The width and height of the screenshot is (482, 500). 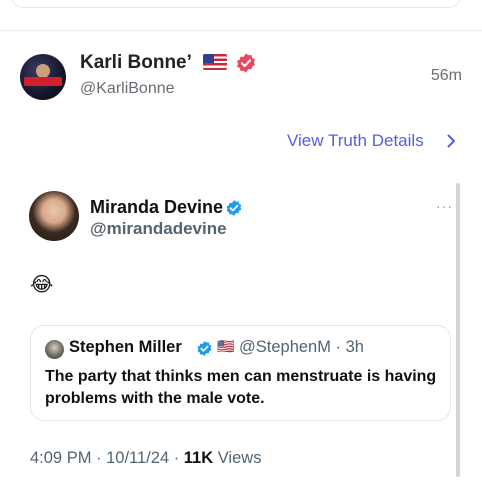 I want to click on author-avatar, so click(x=43, y=77).